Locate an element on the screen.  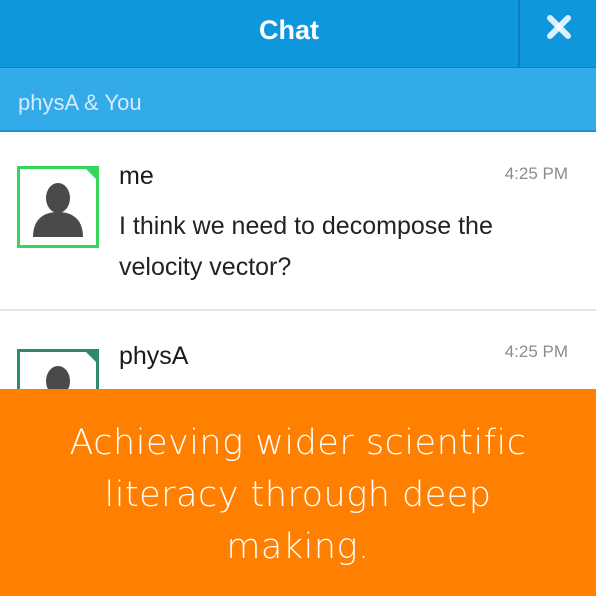
close-button is located at coordinates (558, 33).